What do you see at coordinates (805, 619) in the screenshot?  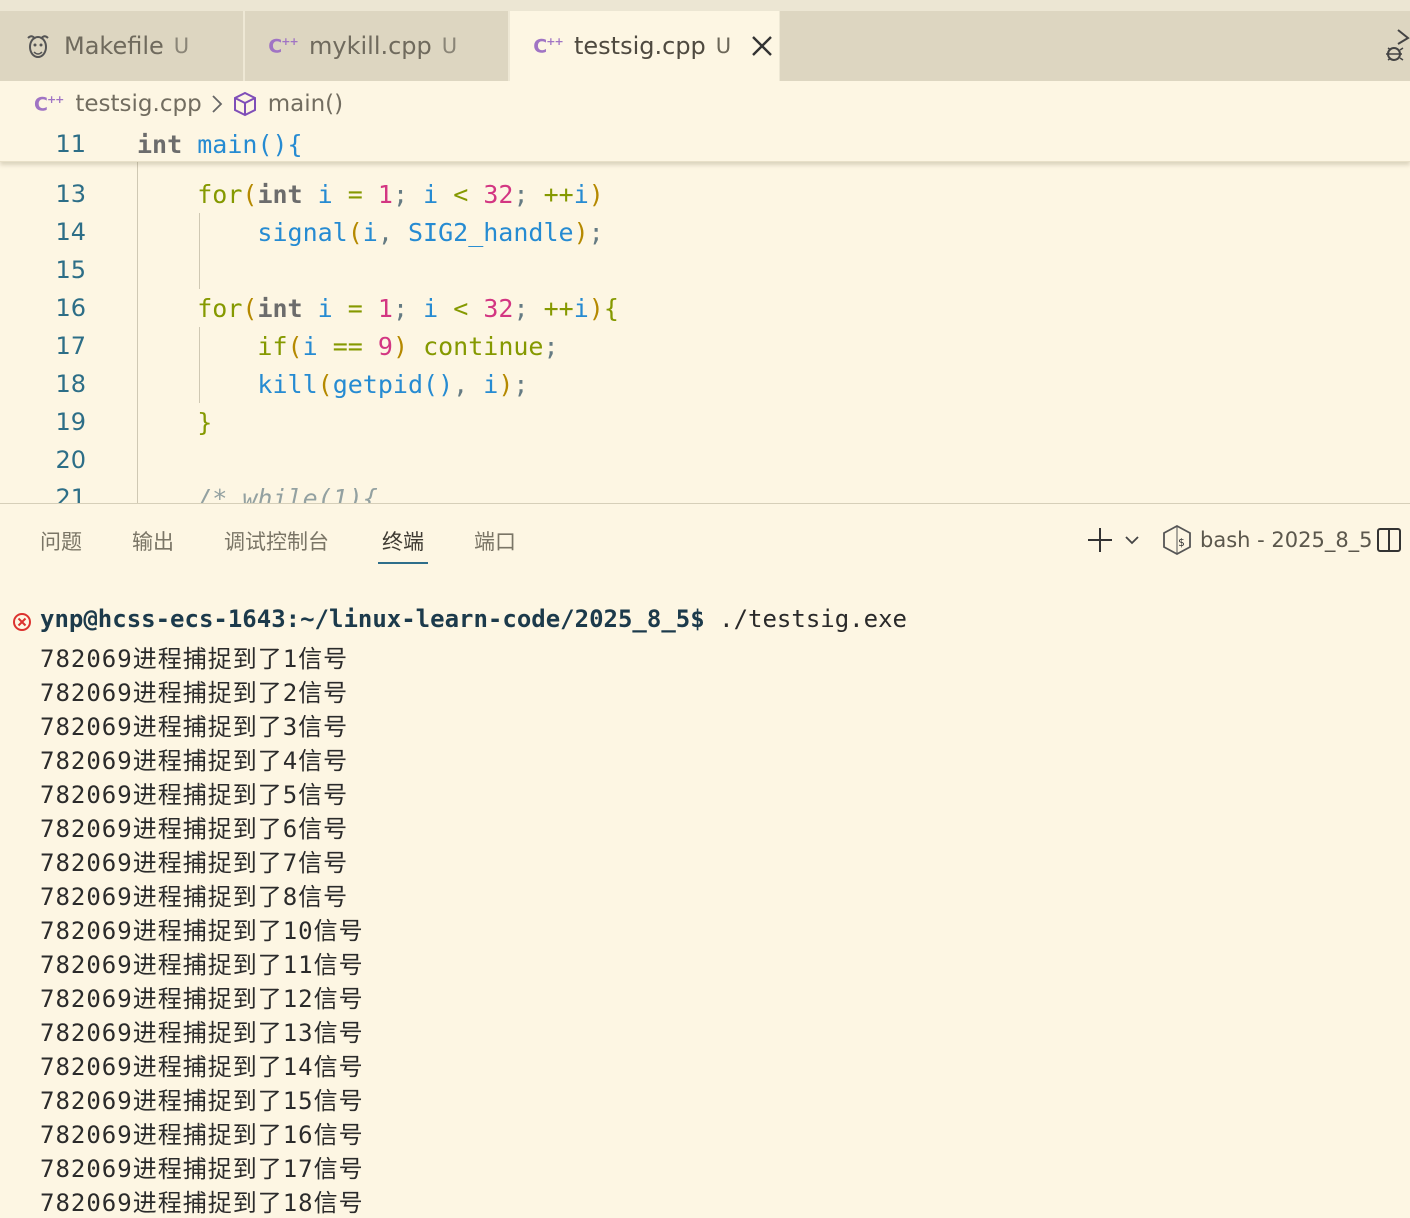 I see `prompt-command: ./testsig.exe` at bounding box center [805, 619].